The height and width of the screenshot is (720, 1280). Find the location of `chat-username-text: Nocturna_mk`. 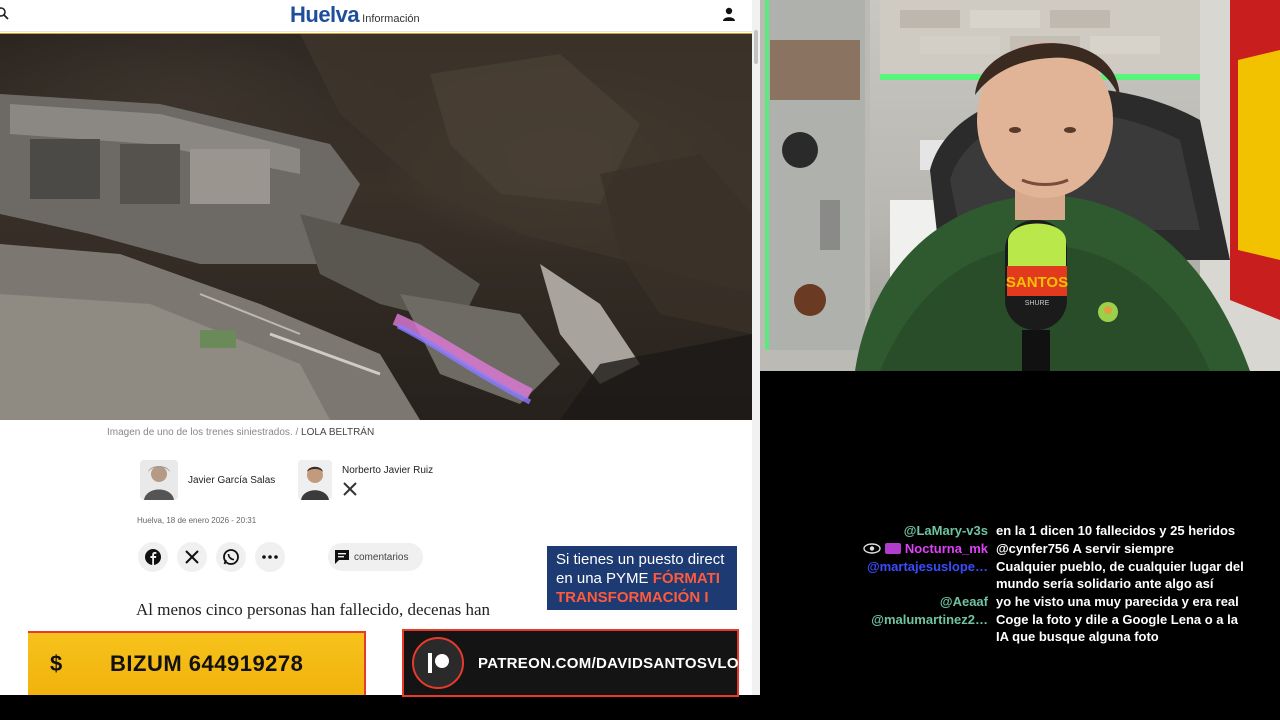

chat-username-text: Nocturna_mk is located at coordinates (946, 548).